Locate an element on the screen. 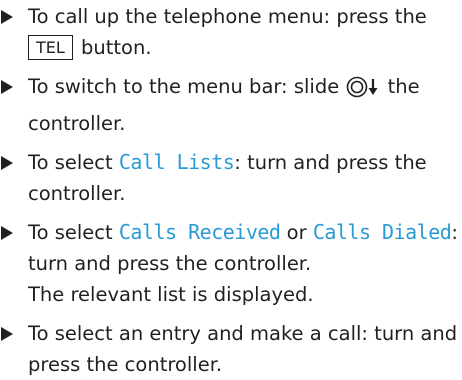  step-text: To call up the telephone menu: press the is located at coordinates (227, 16).